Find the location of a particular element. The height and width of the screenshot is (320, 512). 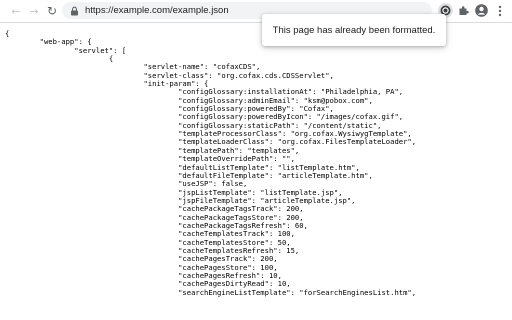

profile-button is located at coordinates (481, 10).